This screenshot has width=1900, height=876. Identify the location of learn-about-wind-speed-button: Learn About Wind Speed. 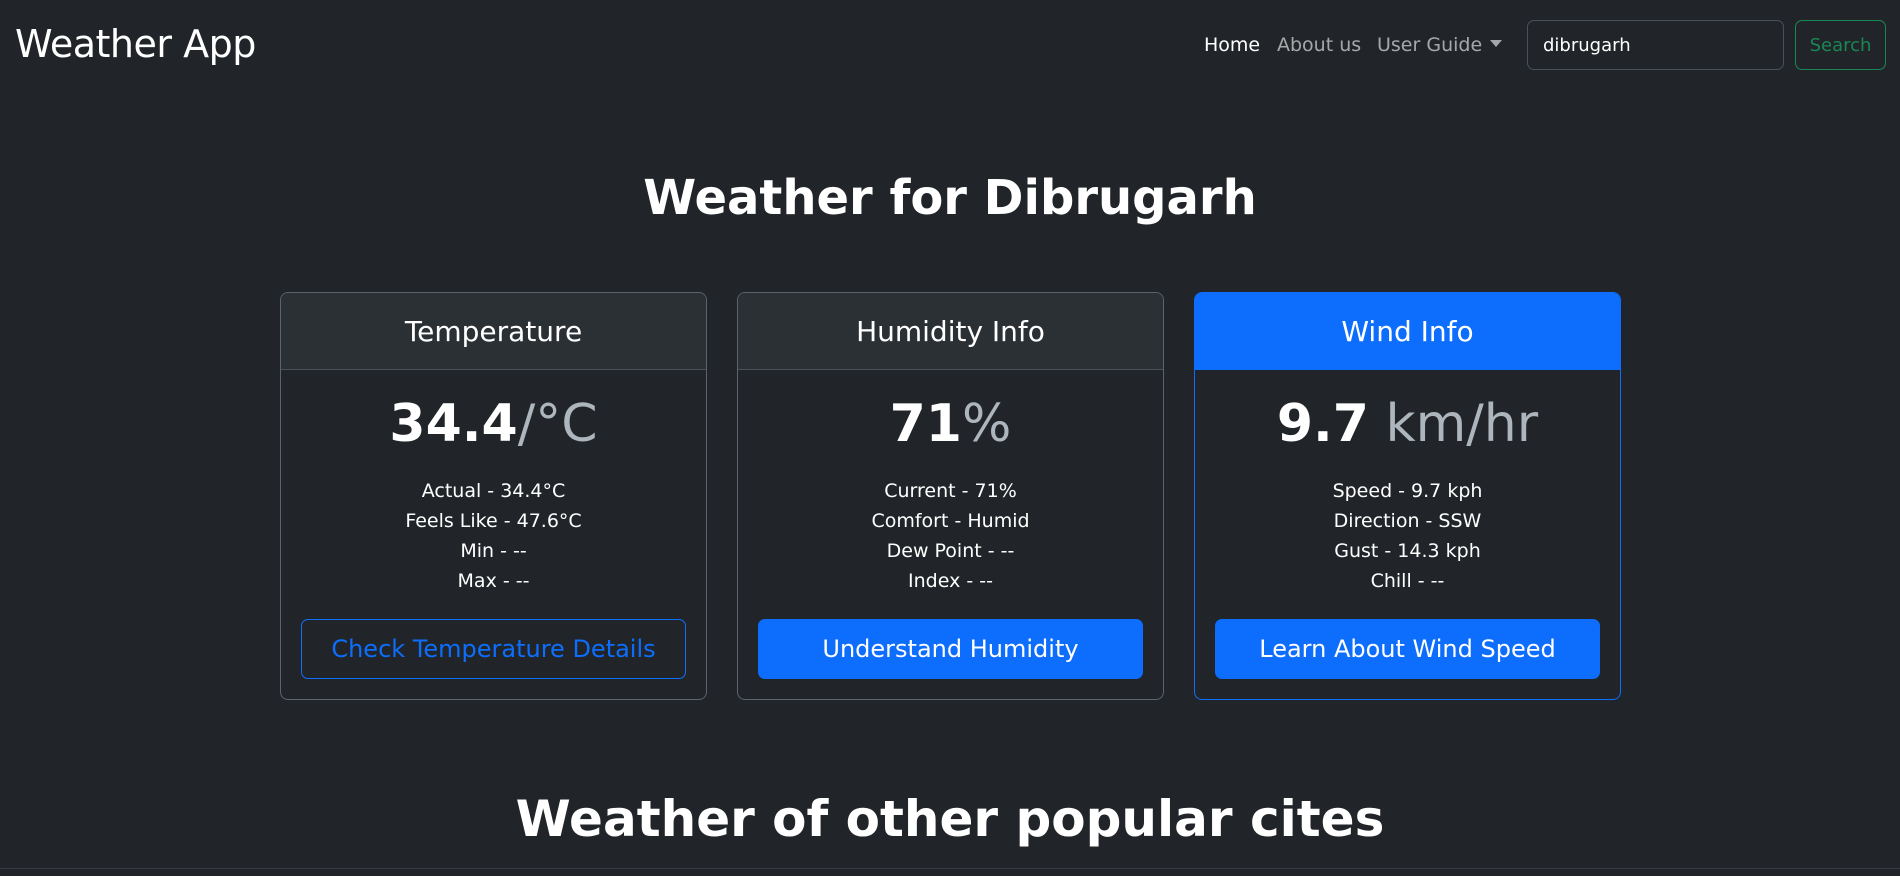
(1407, 649).